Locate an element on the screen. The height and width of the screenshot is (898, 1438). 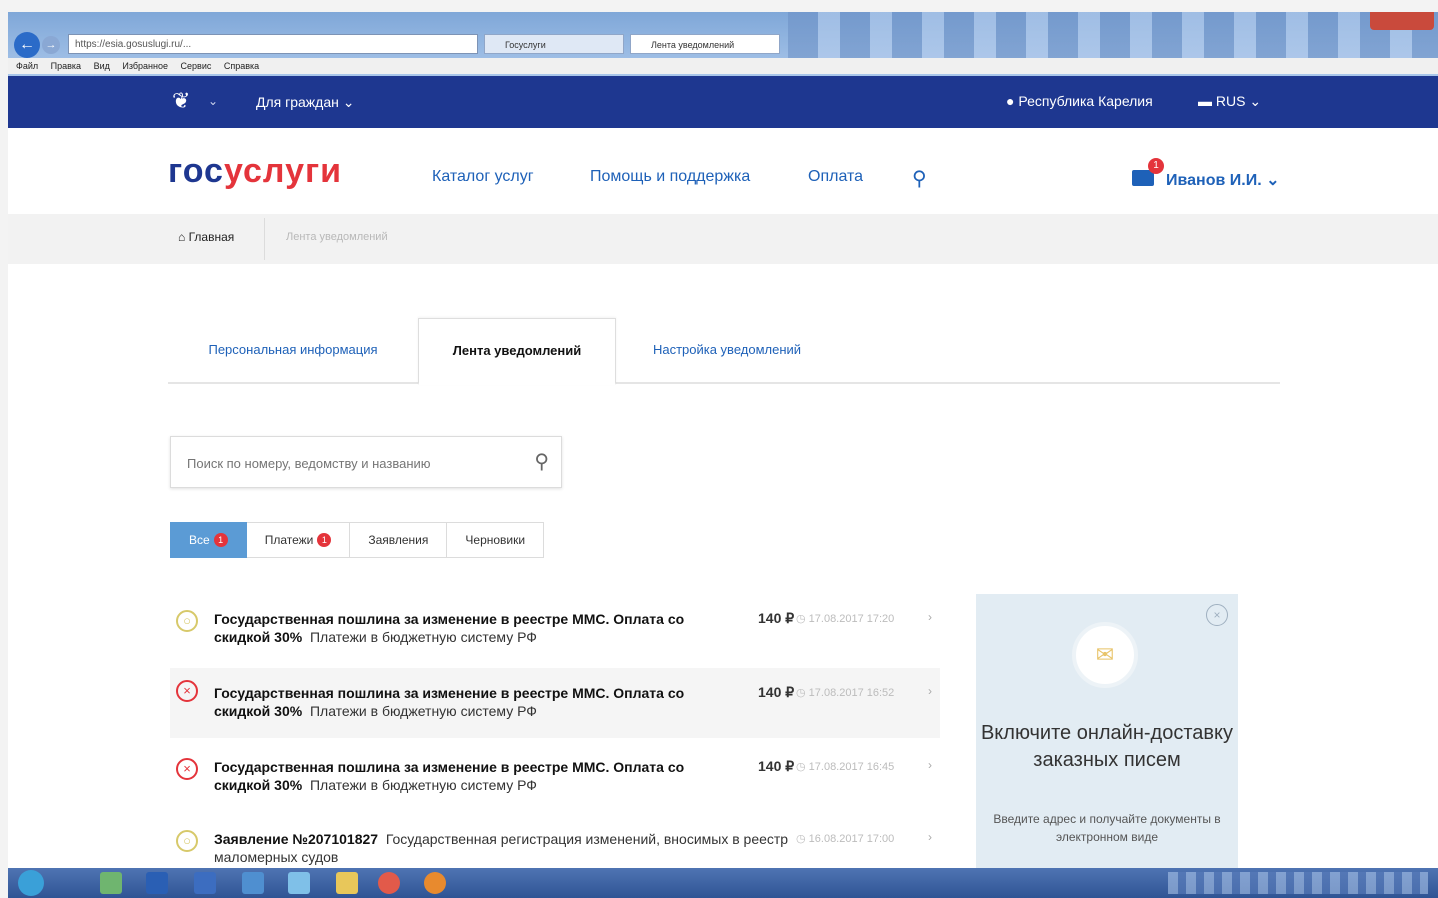
breadcrumb-home-label: Главная is located at coordinates (211, 237).